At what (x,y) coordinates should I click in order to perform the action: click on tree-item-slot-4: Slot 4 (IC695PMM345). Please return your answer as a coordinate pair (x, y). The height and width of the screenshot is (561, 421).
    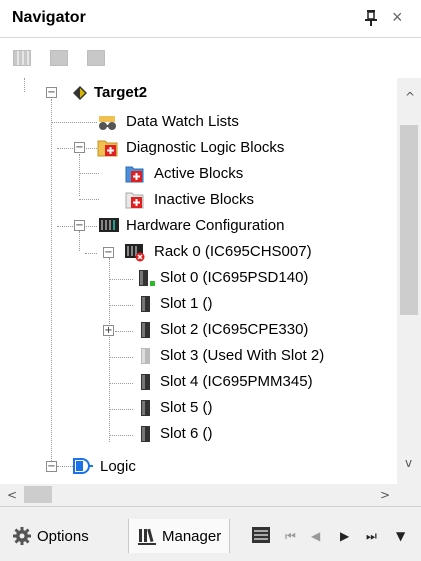
    Looking at the image, I should click on (236, 382).